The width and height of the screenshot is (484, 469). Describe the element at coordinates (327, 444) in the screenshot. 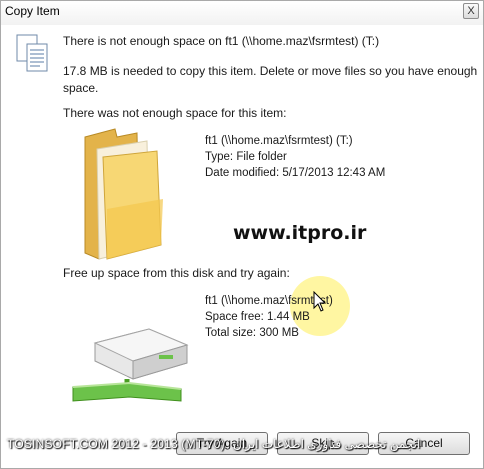

I see `footer-right-text: انجمن تخصصی فناوری اطلاعات ایران` at that location.